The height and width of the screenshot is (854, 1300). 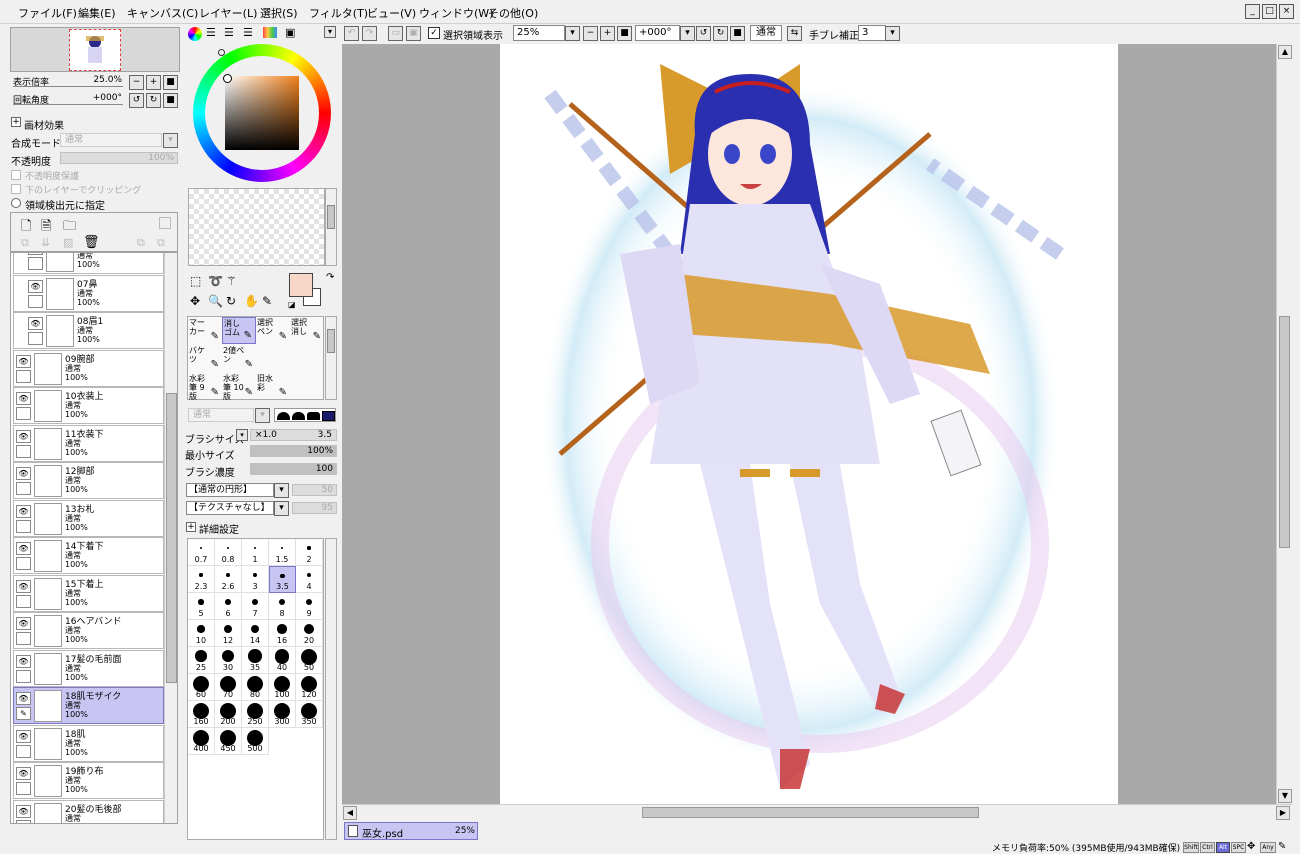 I want to click on scratchpad, so click(x=256, y=227).